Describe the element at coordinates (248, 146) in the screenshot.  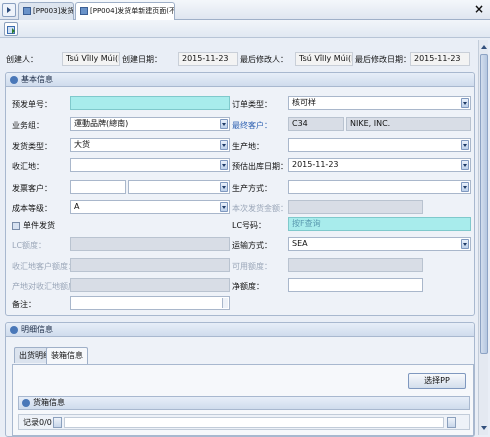
I see `production-place-label: 生产地：` at that location.